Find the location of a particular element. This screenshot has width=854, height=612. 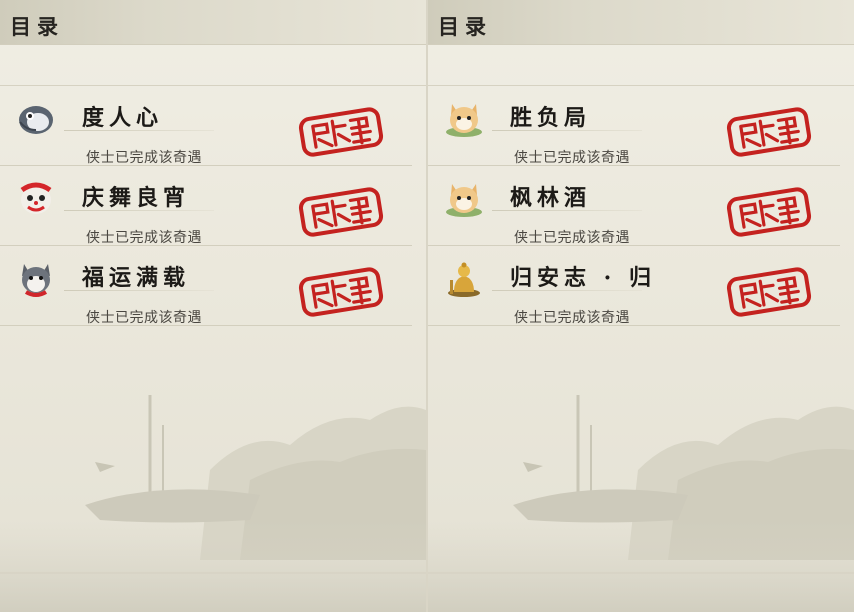

adventure-title: 枫林酒 is located at coordinates (551, 198).